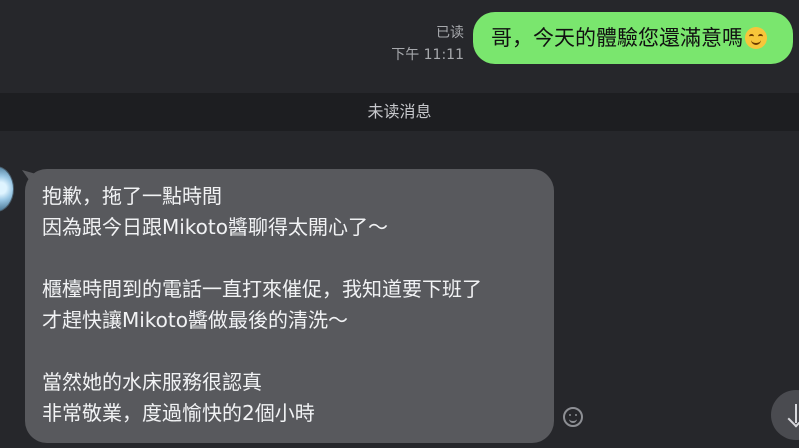 The width and height of the screenshot is (799, 448). What do you see at coordinates (178, 413) in the screenshot?
I see `message-line: 非常敬業，度過愉快的2個小時` at bounding box center [178, 413].